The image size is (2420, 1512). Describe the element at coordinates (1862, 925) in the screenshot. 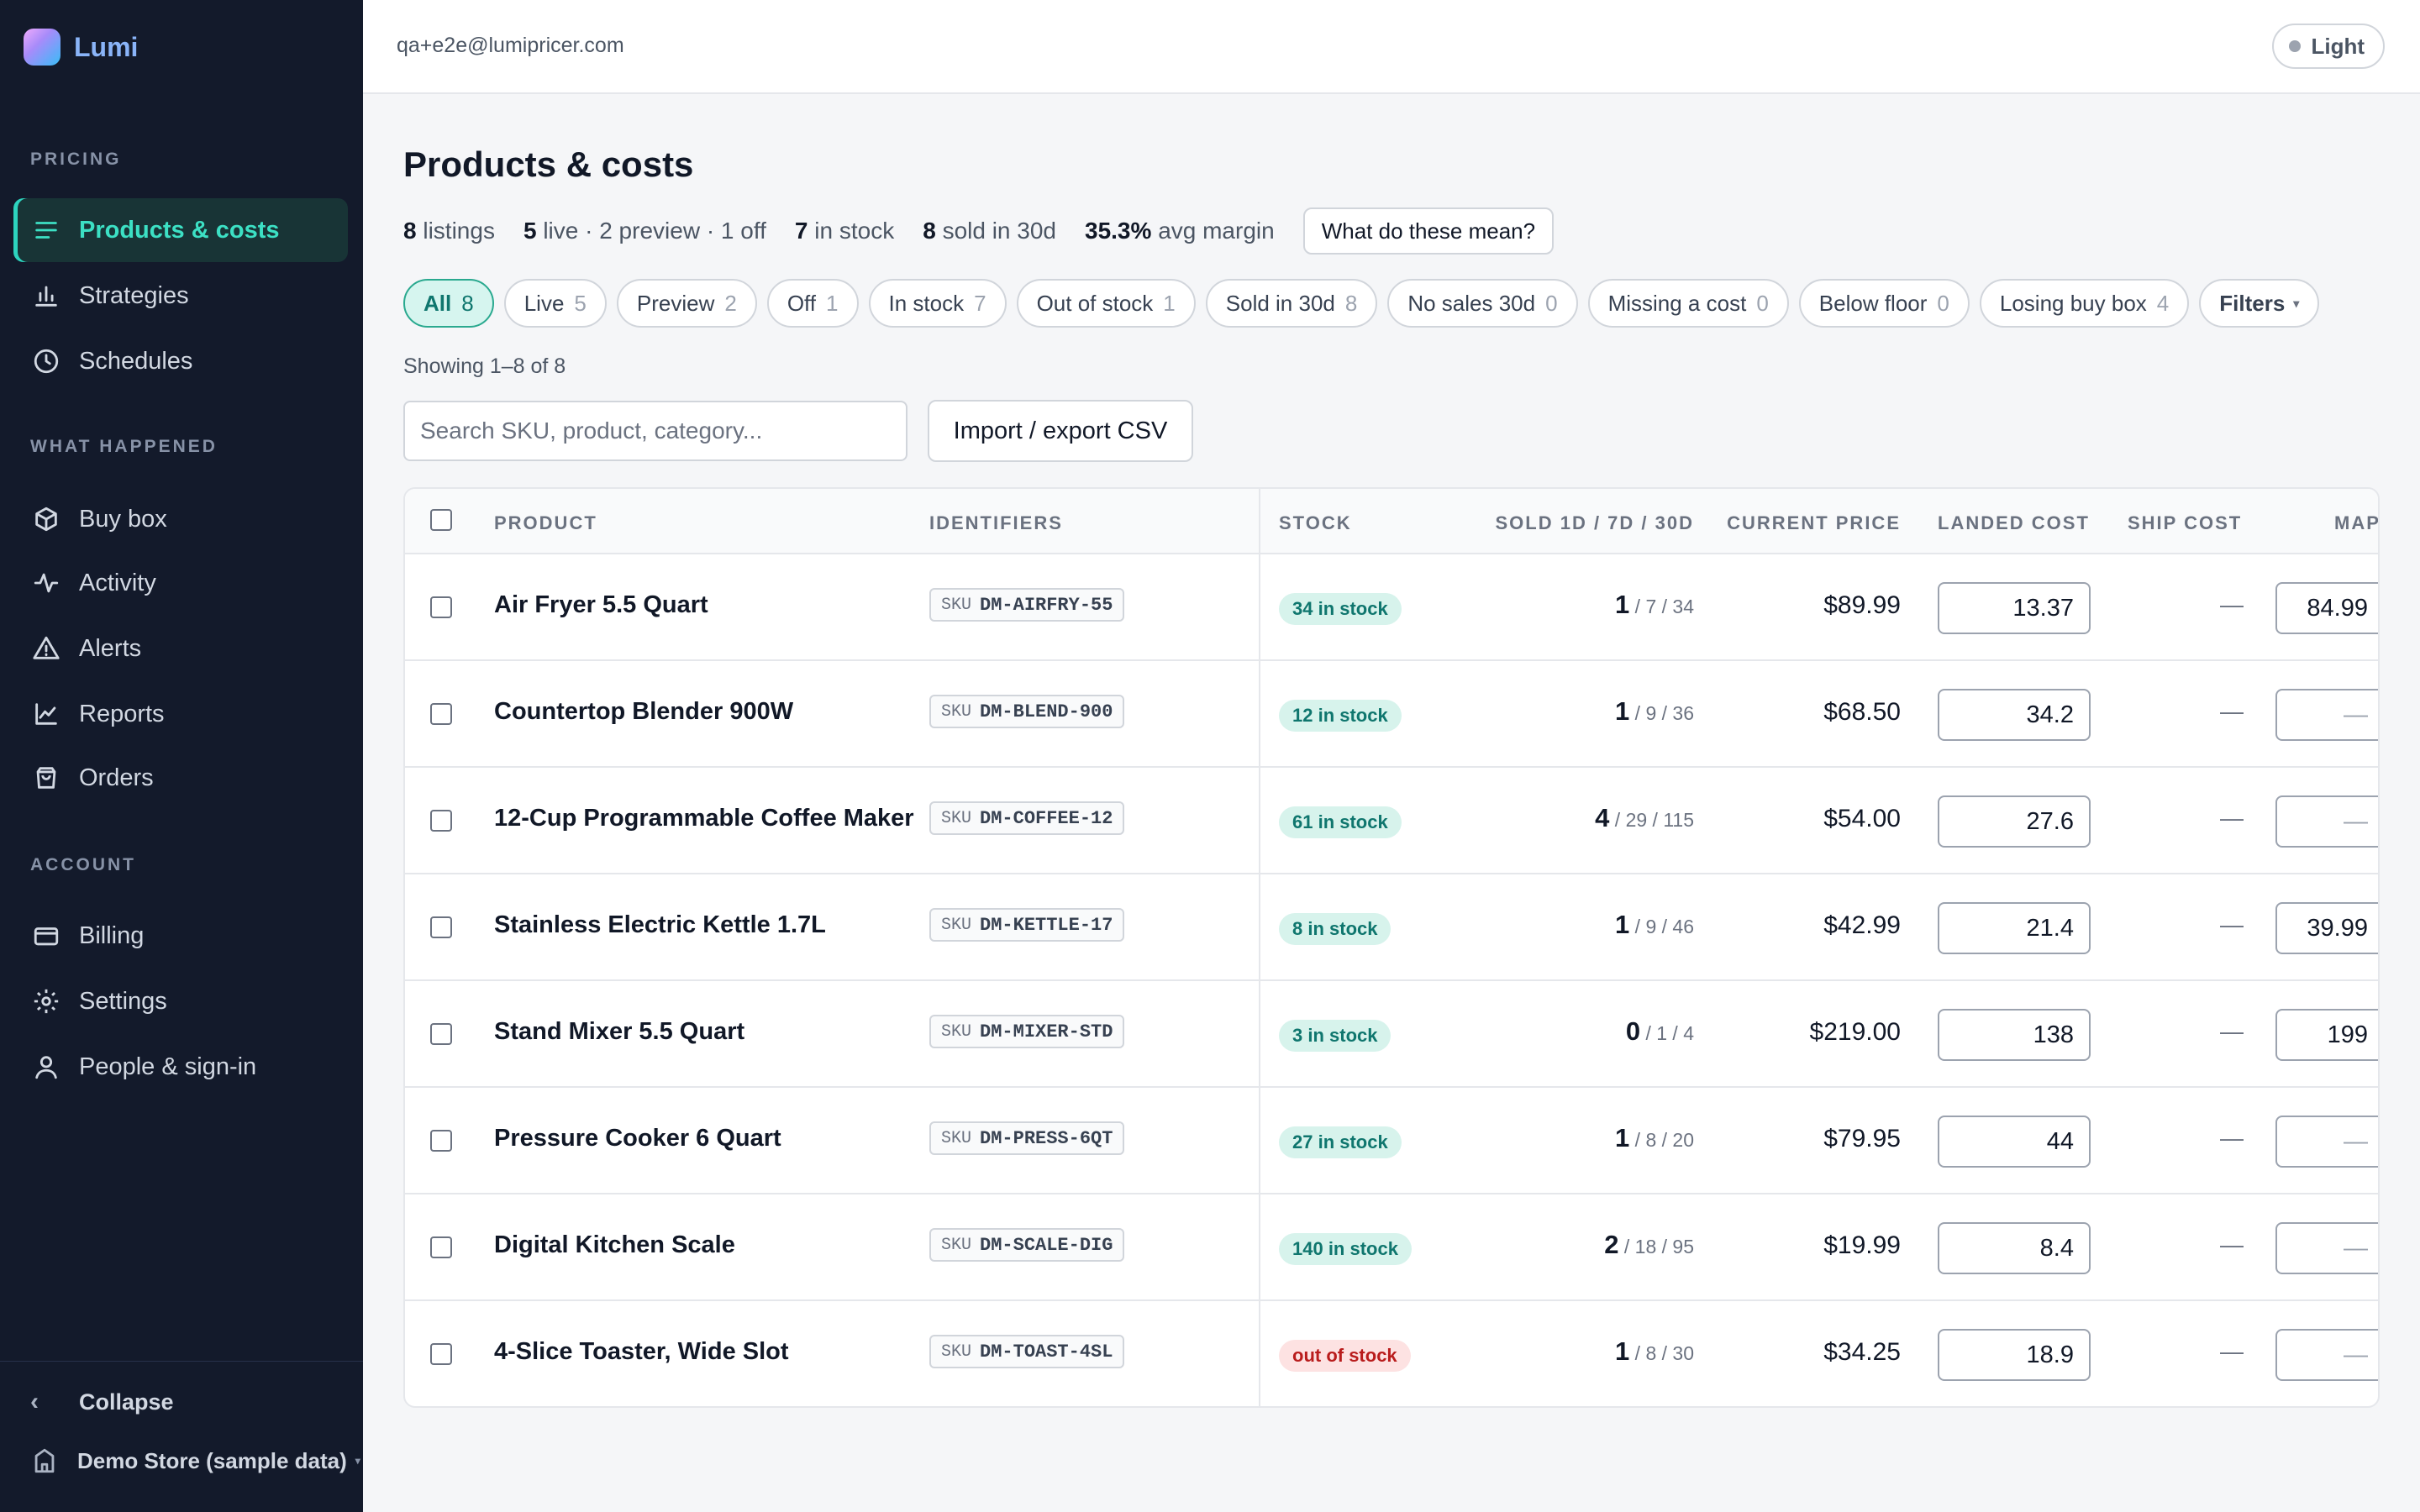

I see `current-price: $42.99` at that location.